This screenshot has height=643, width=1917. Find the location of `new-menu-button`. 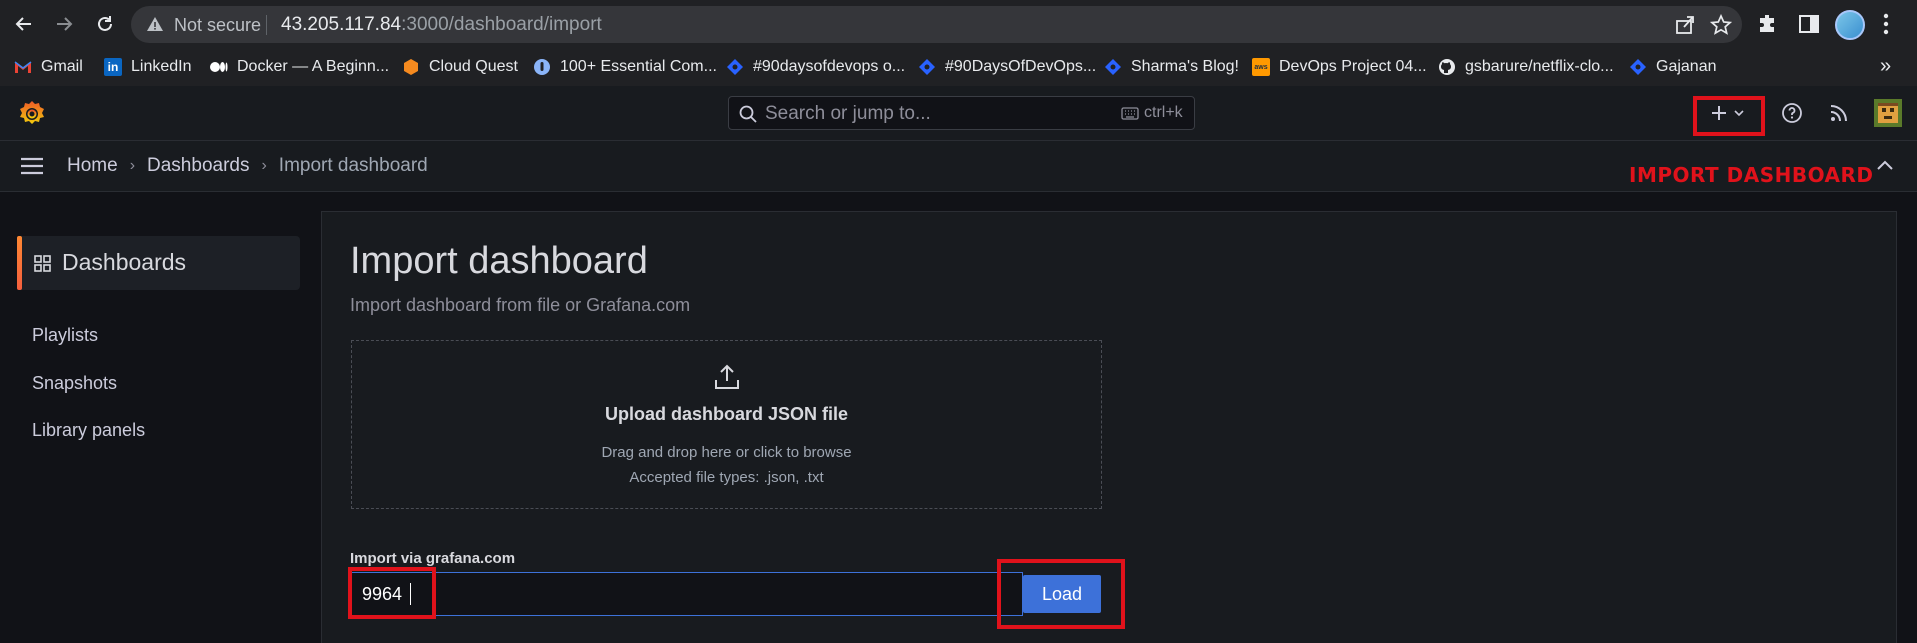

new-menu-button is located at coordinates (1727, 113).